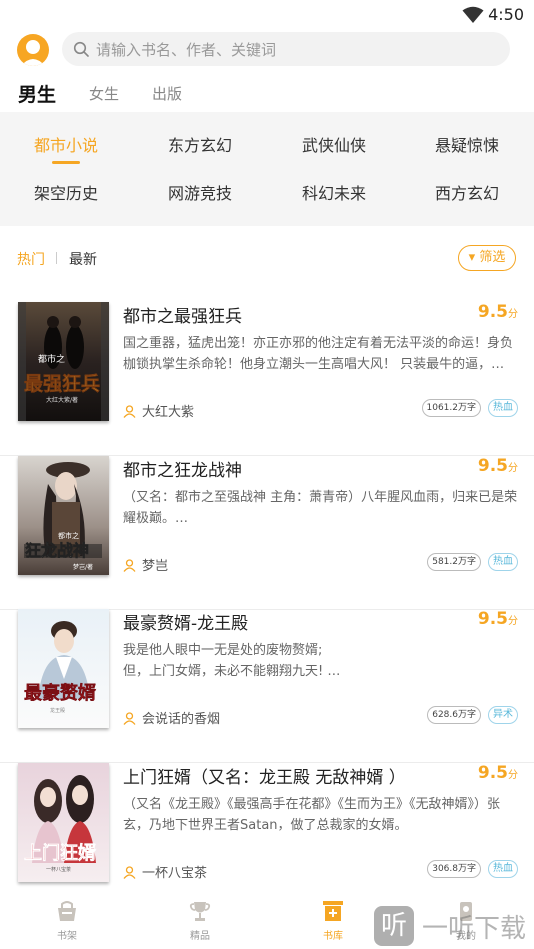  Describe the element at coordinates (454, 869) in the screenshot. I see `word-count-badge: 306.8万字` at that location.